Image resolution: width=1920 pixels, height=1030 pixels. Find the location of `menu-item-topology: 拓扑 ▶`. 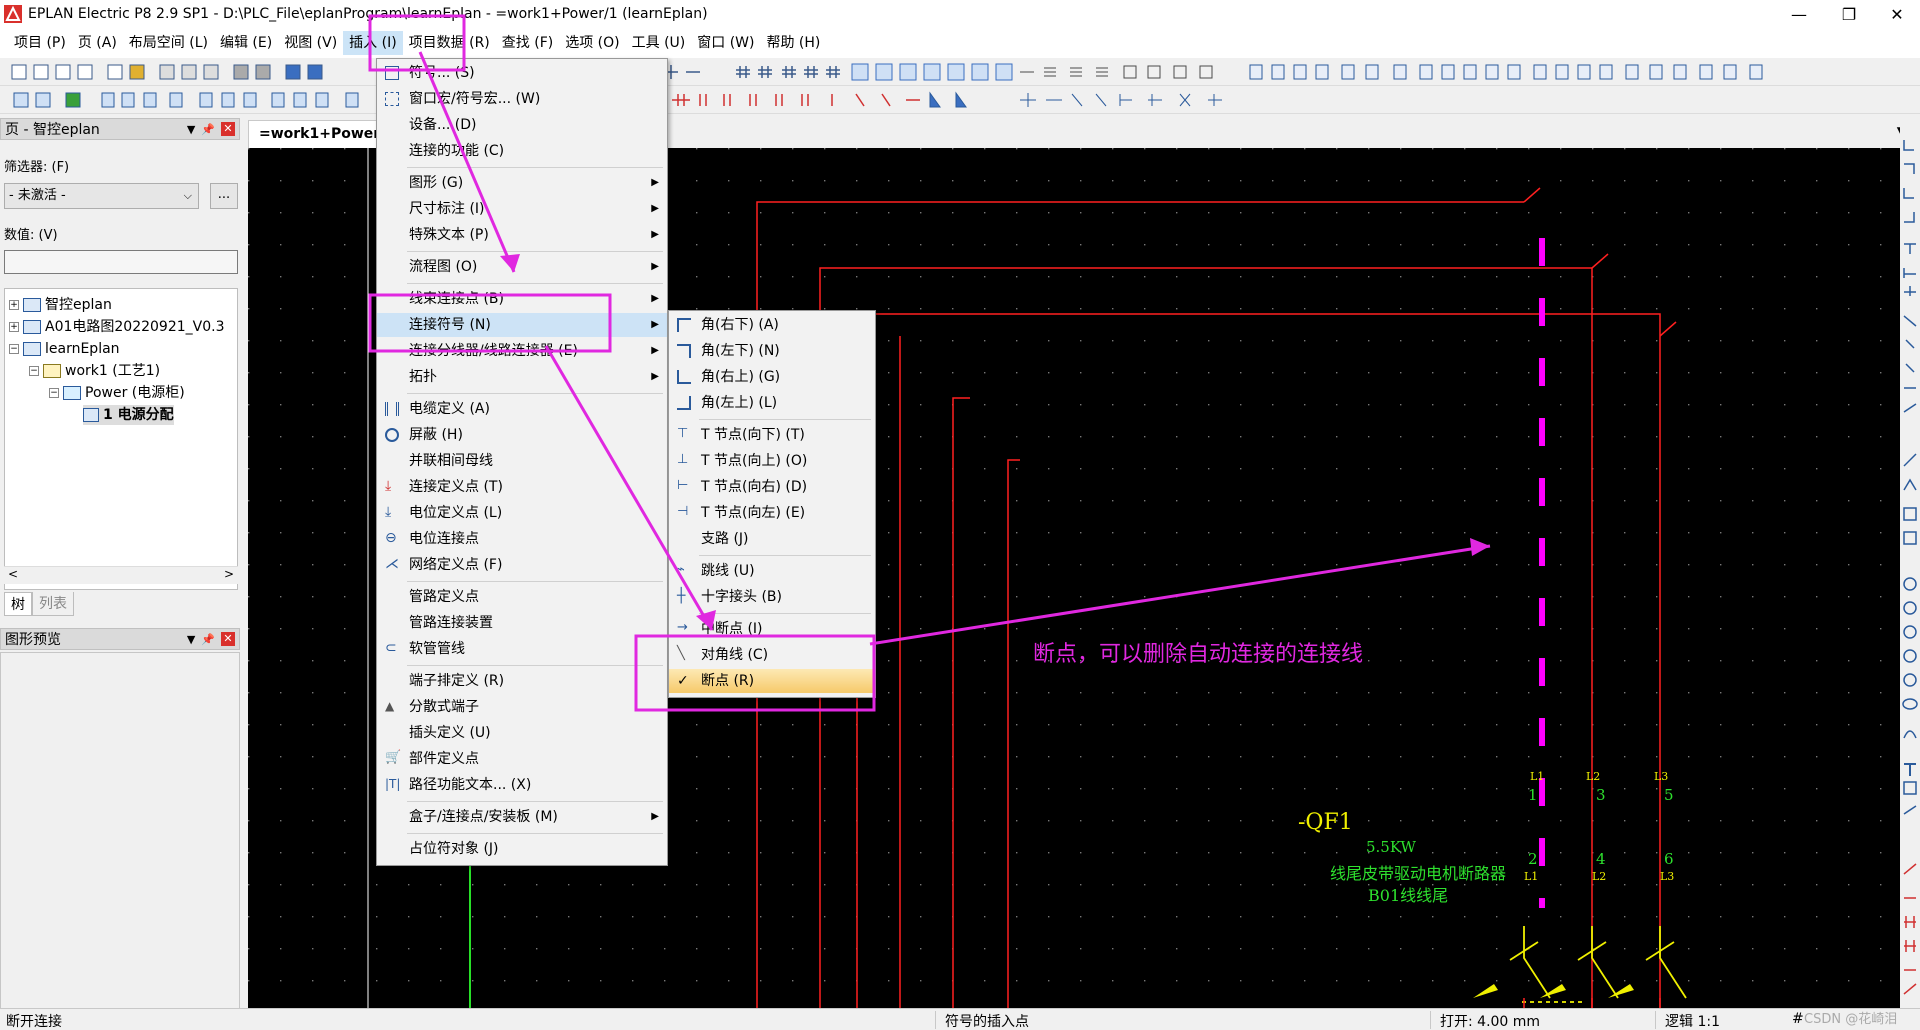

menu-item-topology: 拓扑 ▶ is located at coordinates (522, 377).